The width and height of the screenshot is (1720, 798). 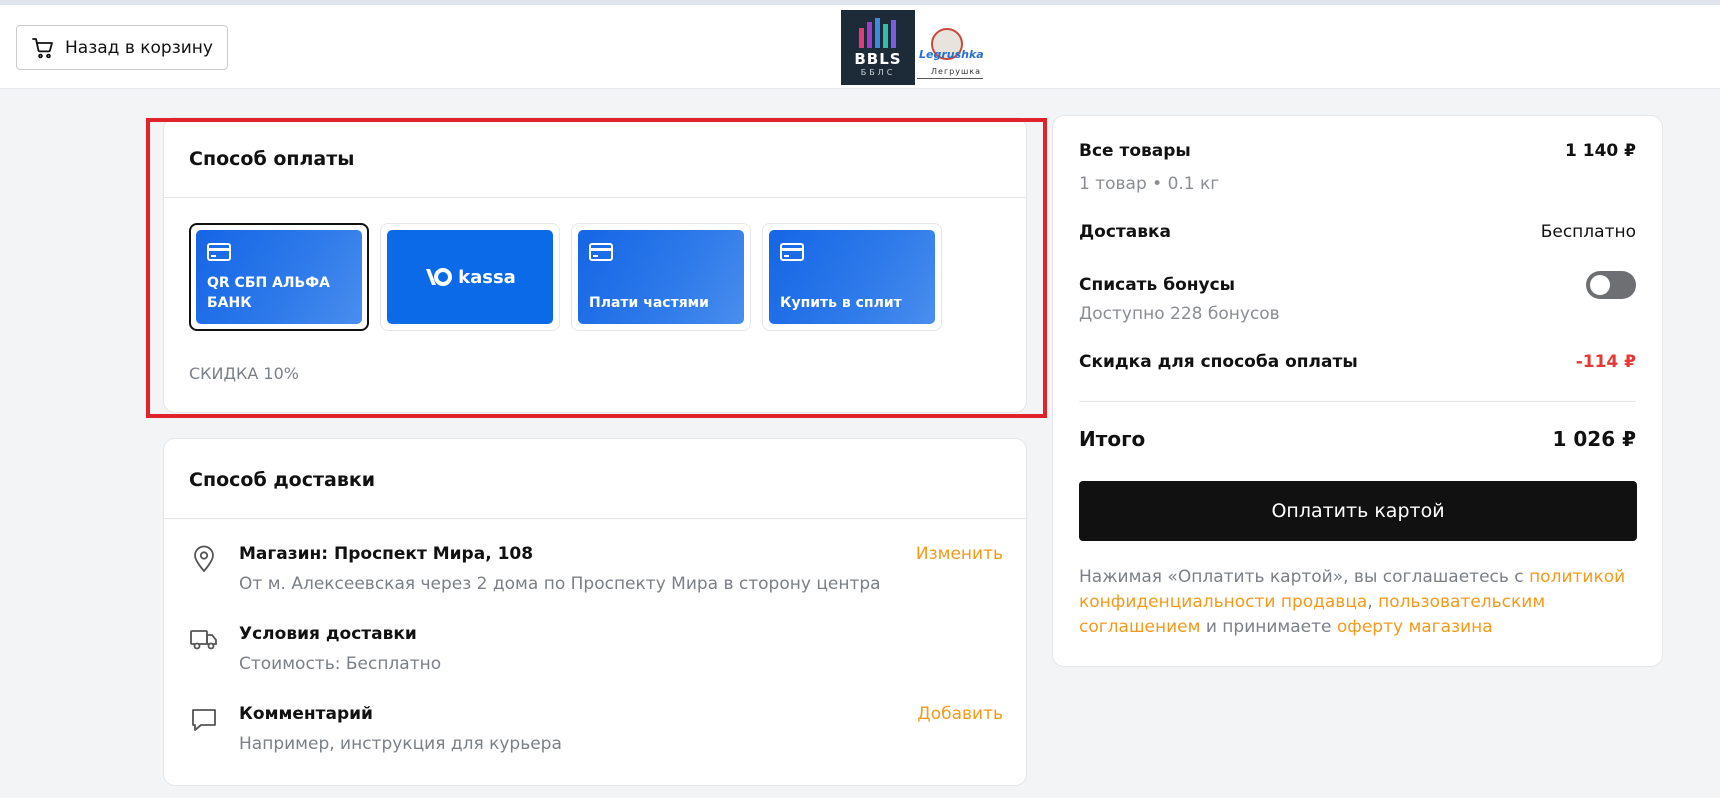 What do you see at coordinates (282, 480) in the screenshot?
I see `delivery-method-title: Способ доставки` at bounding box center [282, 480].